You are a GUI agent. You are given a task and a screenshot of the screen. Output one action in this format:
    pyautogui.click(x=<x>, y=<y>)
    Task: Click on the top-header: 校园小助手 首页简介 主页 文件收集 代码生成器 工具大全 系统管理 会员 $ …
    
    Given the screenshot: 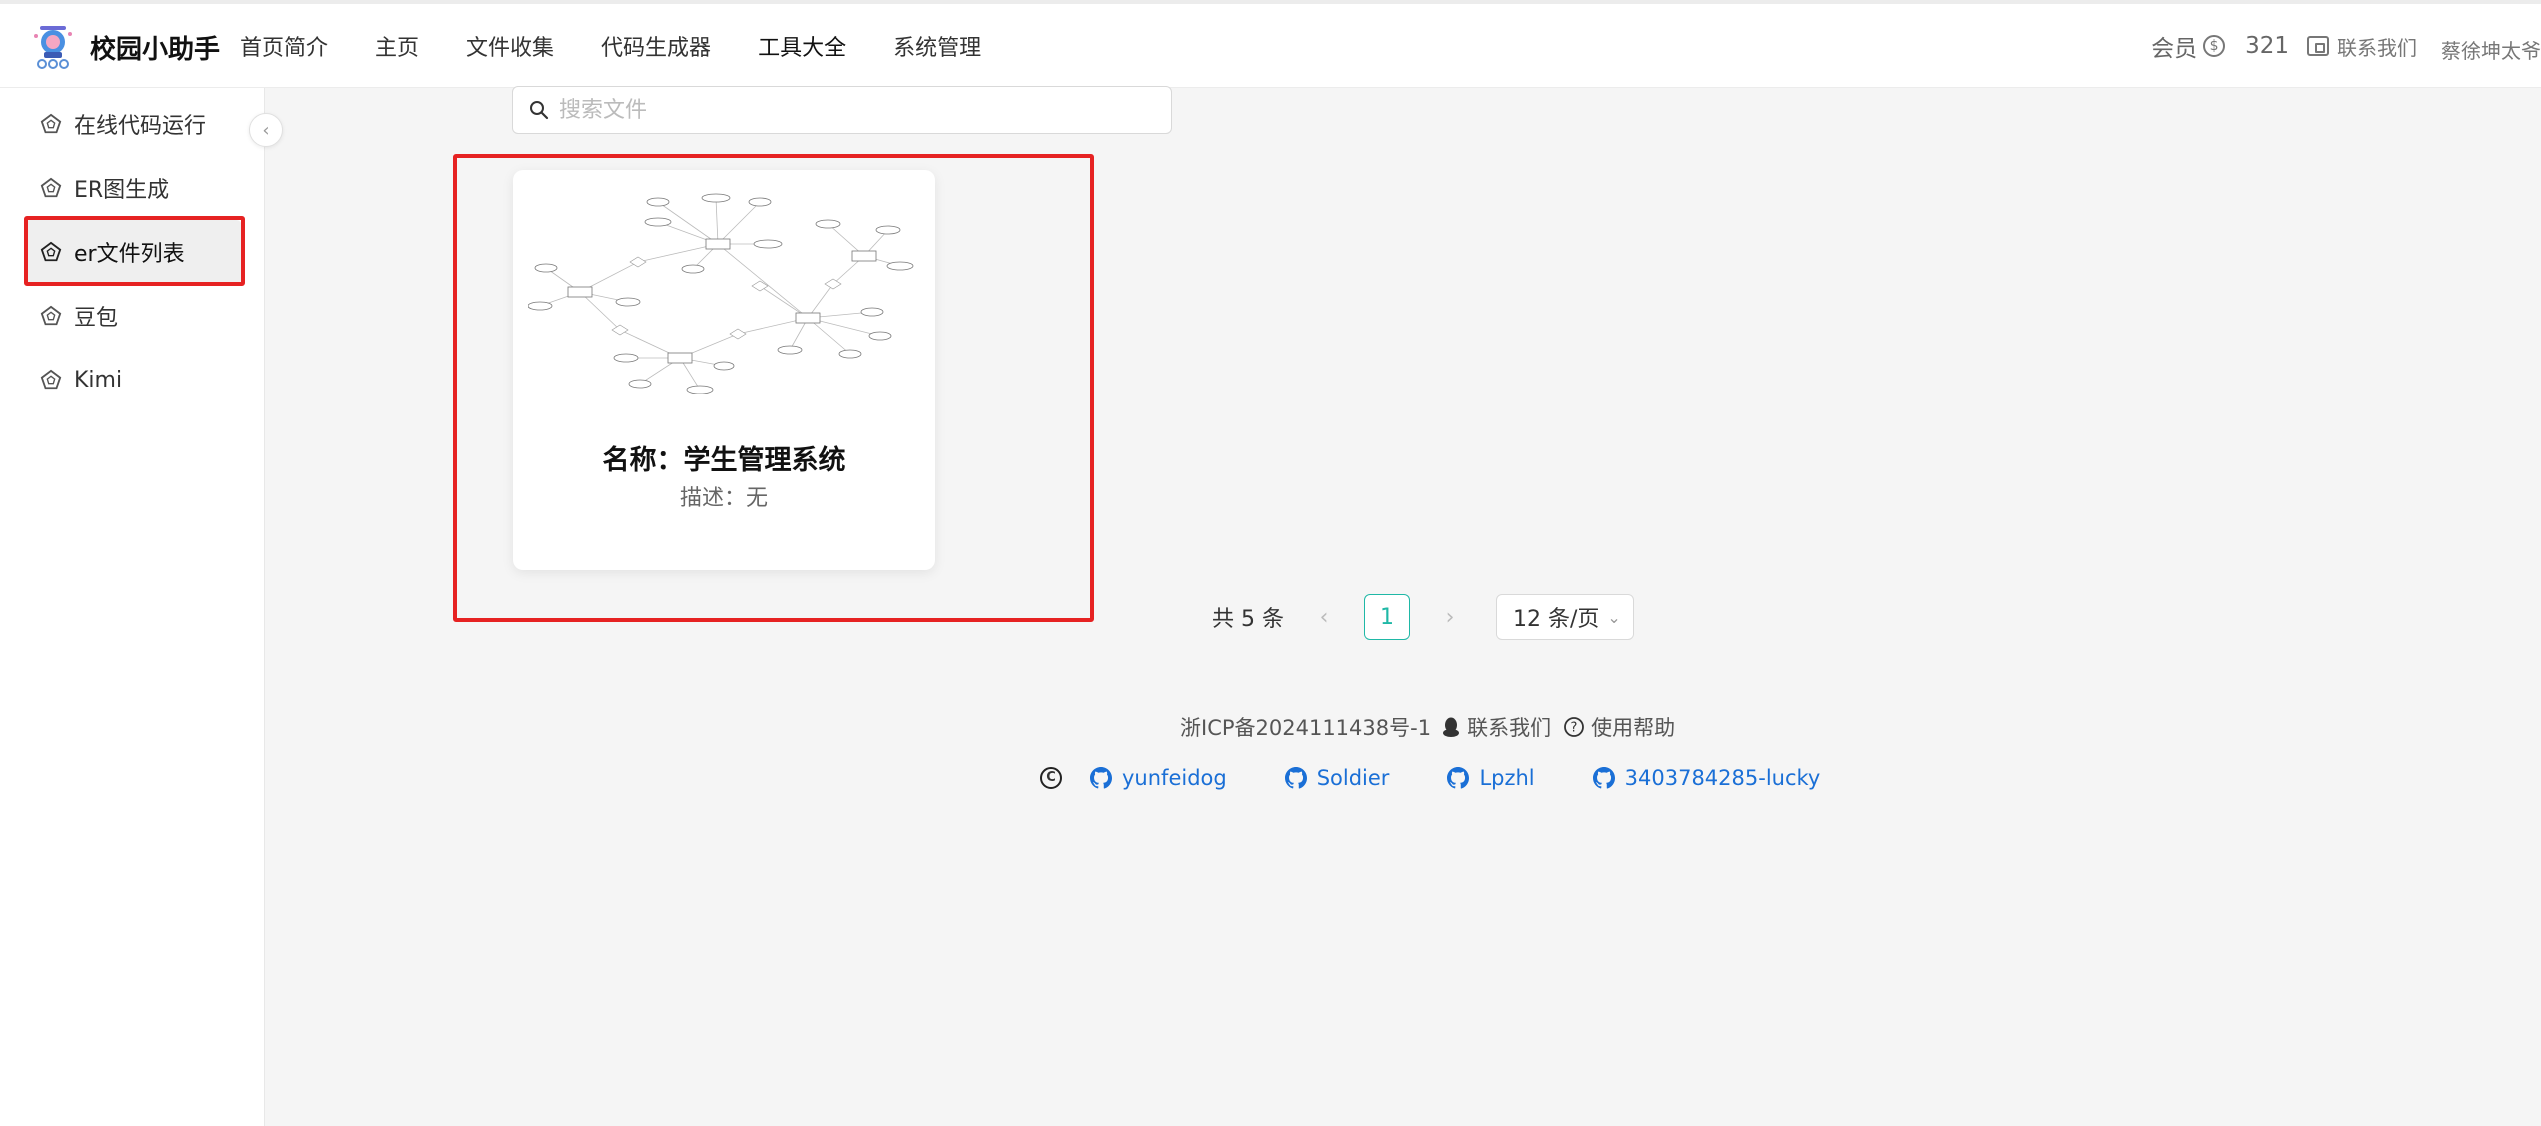 What is the action you would take?
    pyautogui.click(x=1270, y=44)
    